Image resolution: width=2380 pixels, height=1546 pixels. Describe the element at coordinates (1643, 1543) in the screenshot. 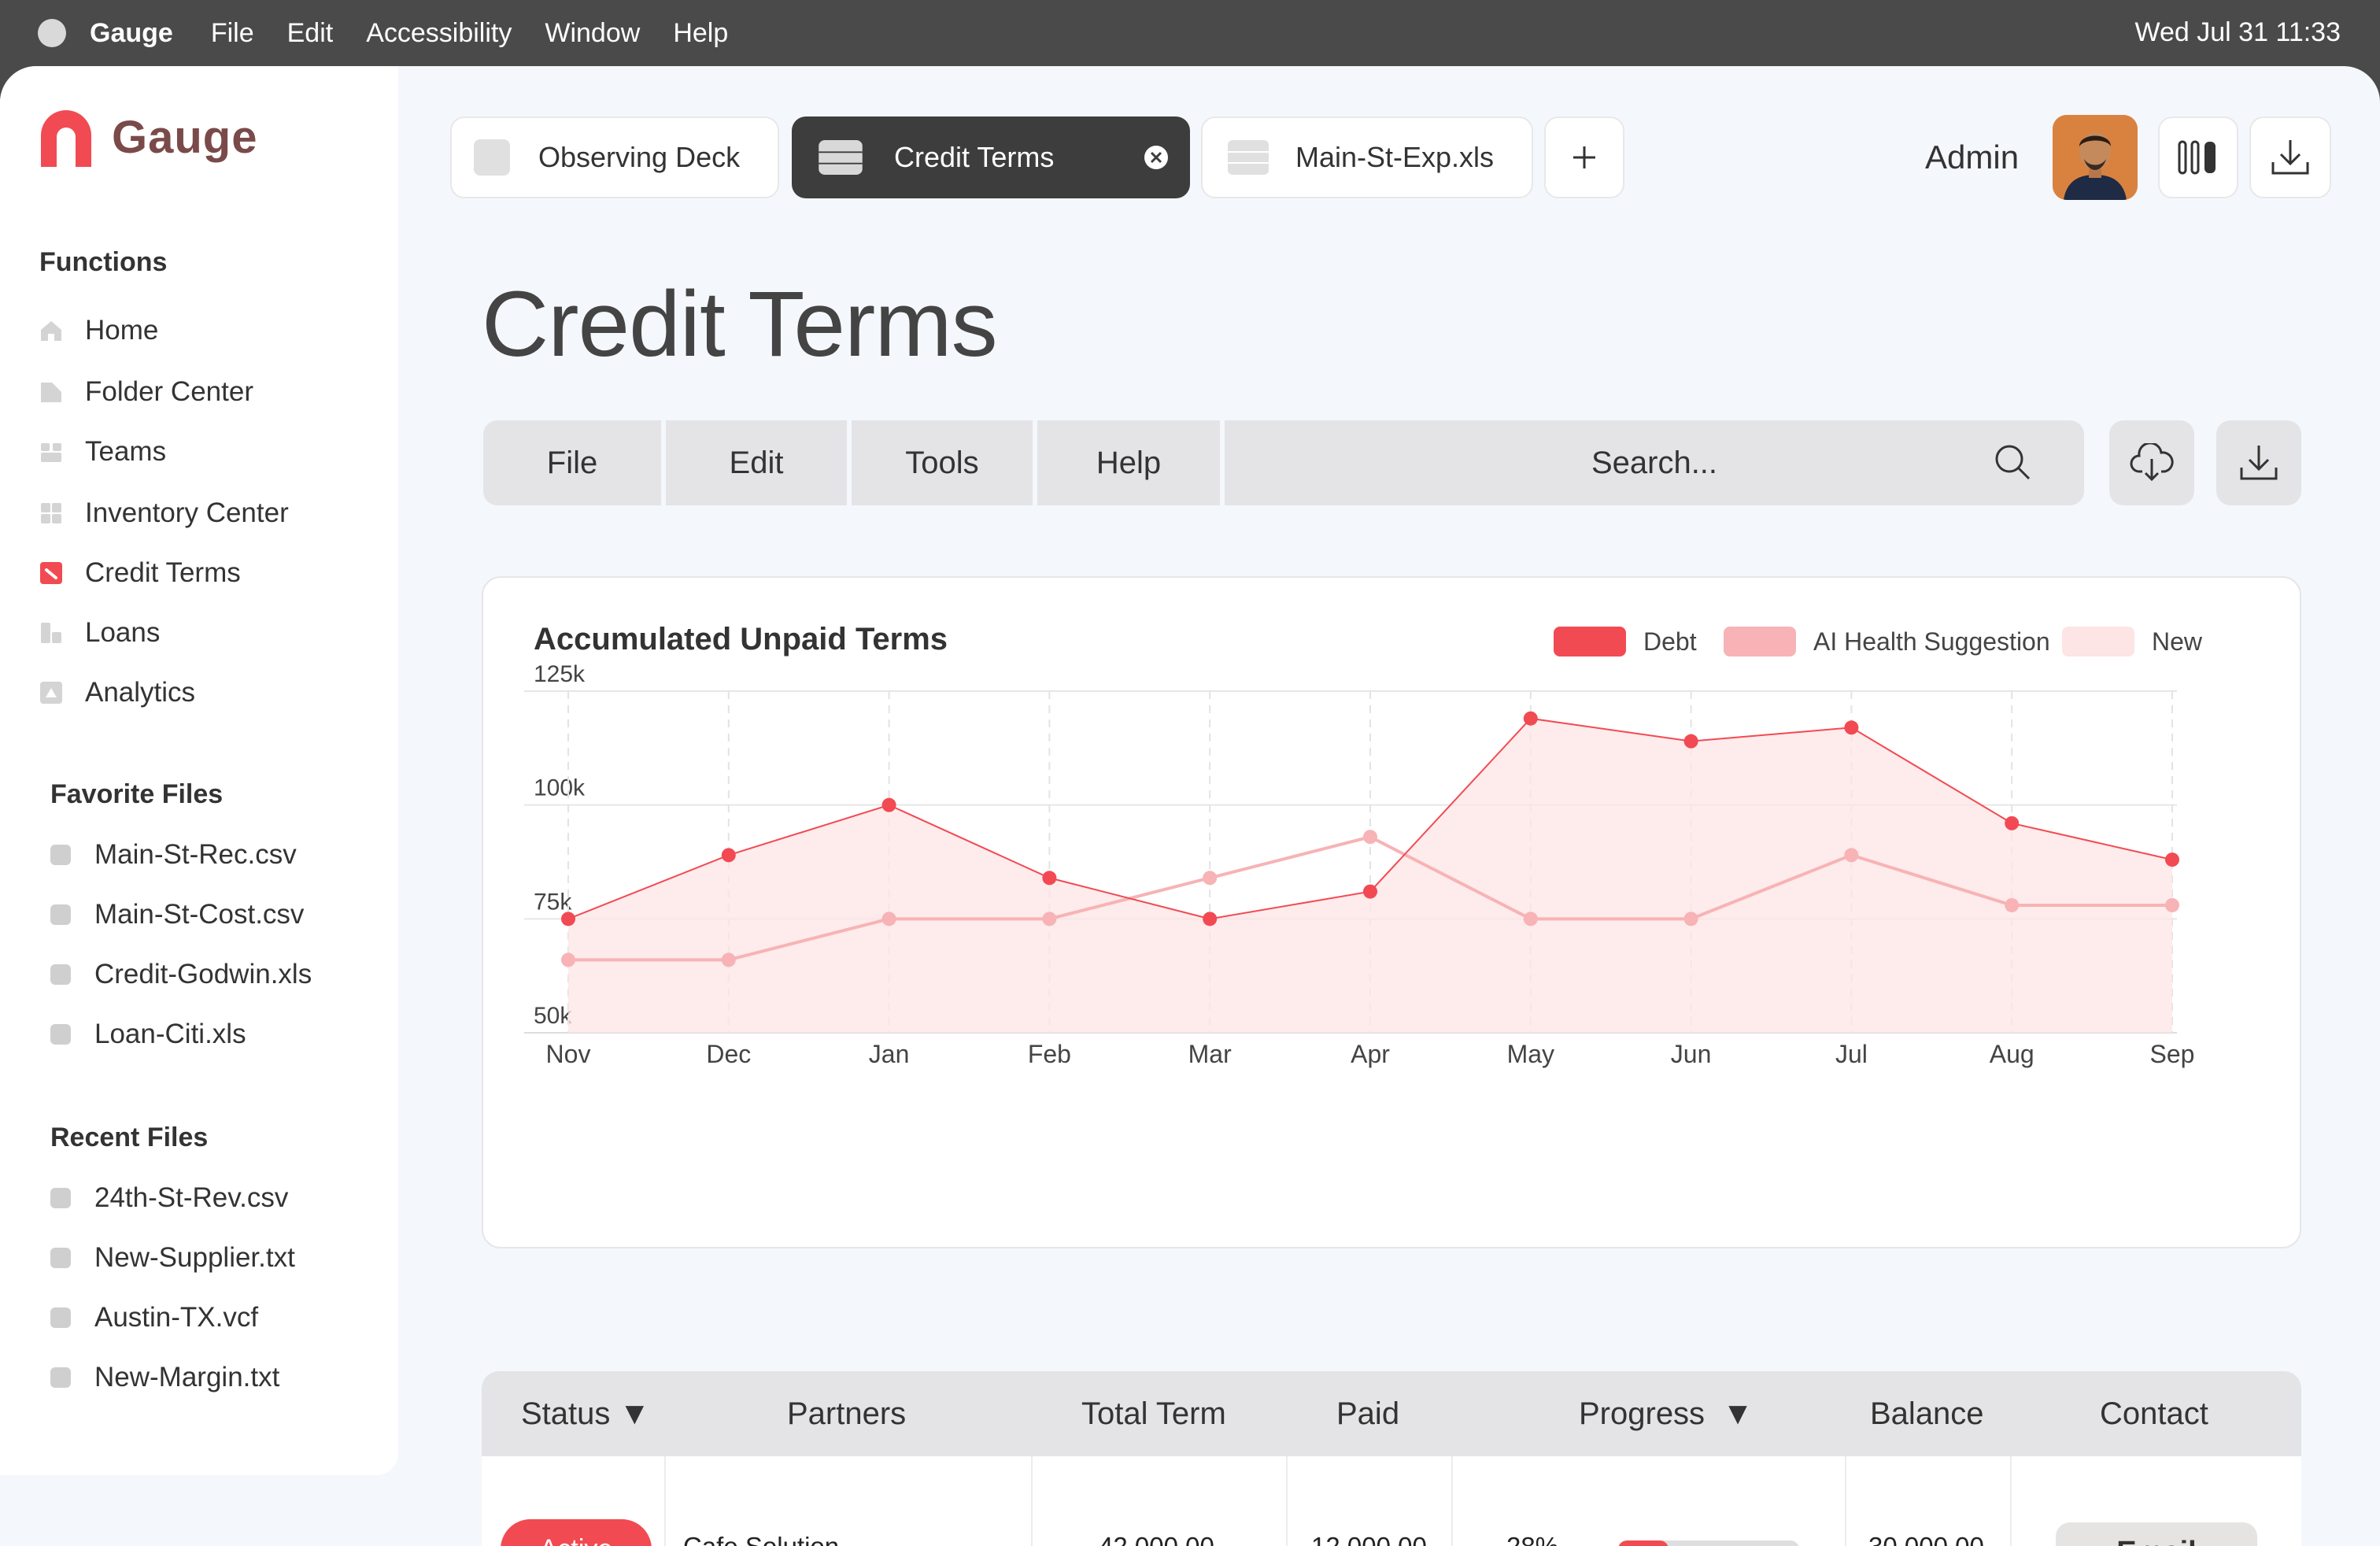

I see `progress-fill` at that location.